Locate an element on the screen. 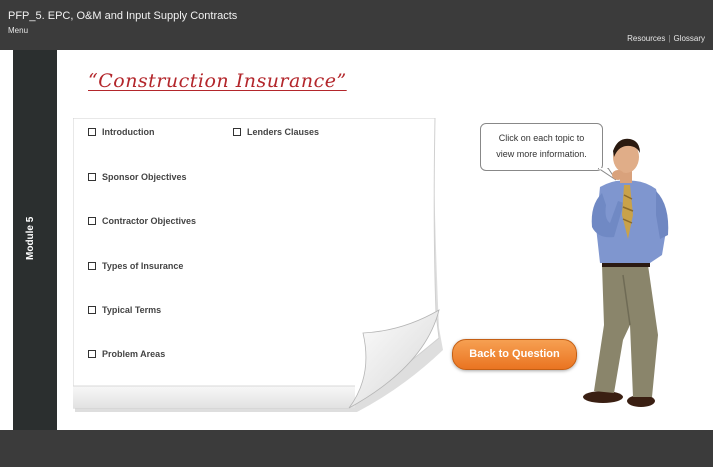 The width and height of the screenshot is (713, 467). topic-problem-areas: Problem Areas is located at coordinates (126, 354).